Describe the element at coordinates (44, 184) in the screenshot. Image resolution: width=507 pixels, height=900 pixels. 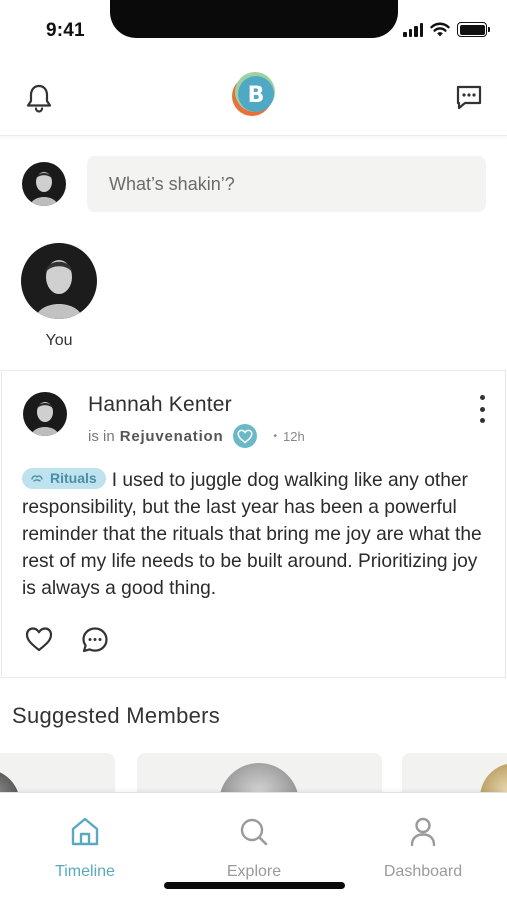
I see `composer-avatar` at that location.